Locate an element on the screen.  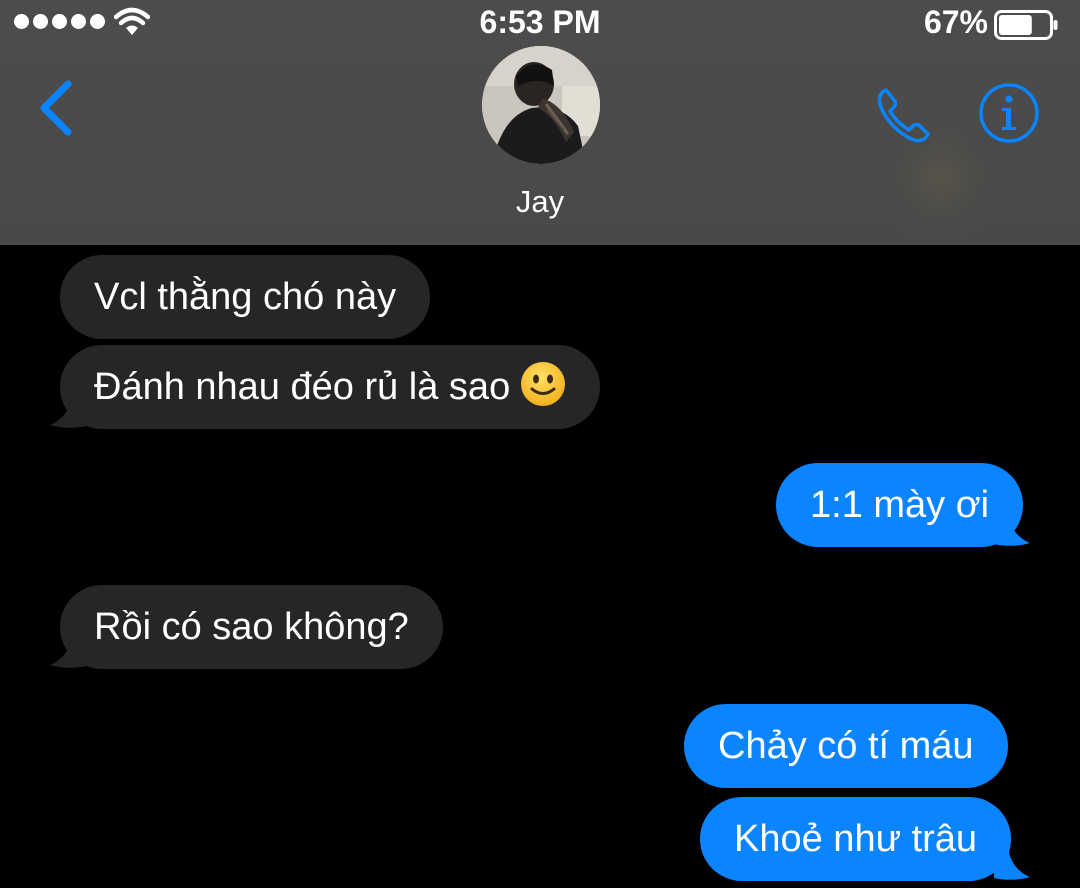
received-message-bubble: Đánh nhau đéo rủ là sao is located at coordinates (330, 387).